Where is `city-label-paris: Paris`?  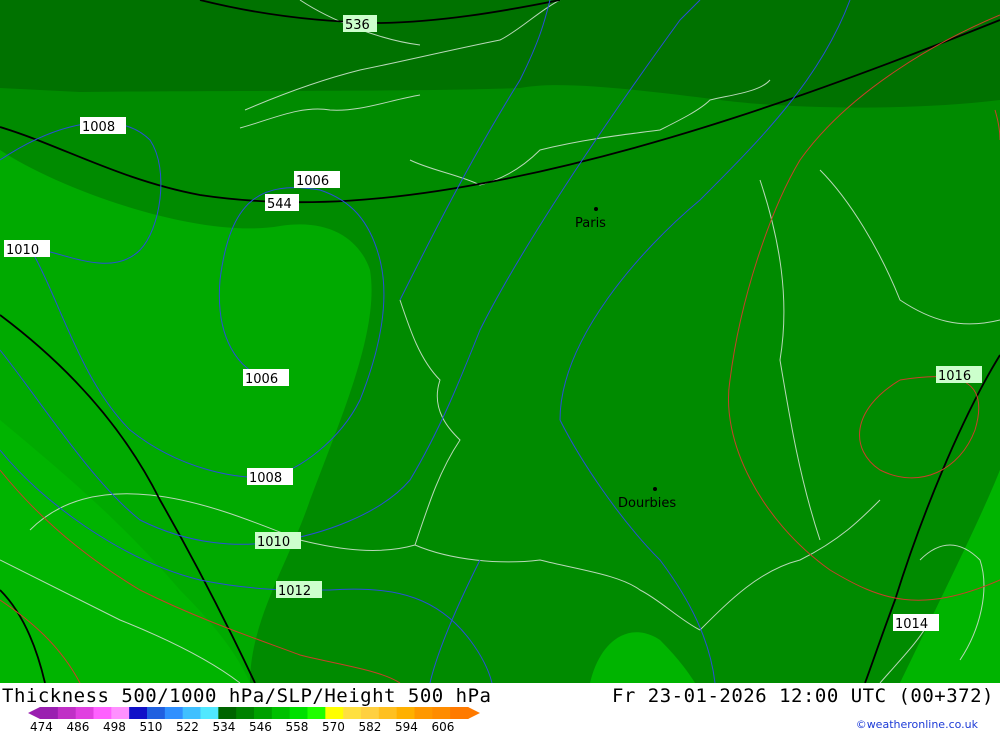
city-label-paris: Paris is located at coordinates (590, 223).